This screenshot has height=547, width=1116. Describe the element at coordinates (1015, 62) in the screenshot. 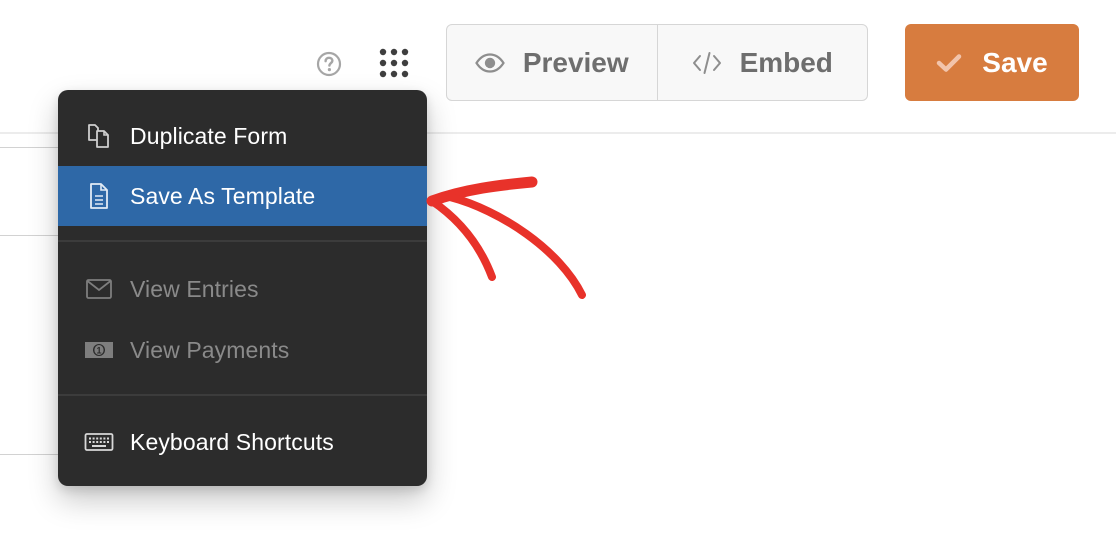

I see `save-label: Save` at that location.